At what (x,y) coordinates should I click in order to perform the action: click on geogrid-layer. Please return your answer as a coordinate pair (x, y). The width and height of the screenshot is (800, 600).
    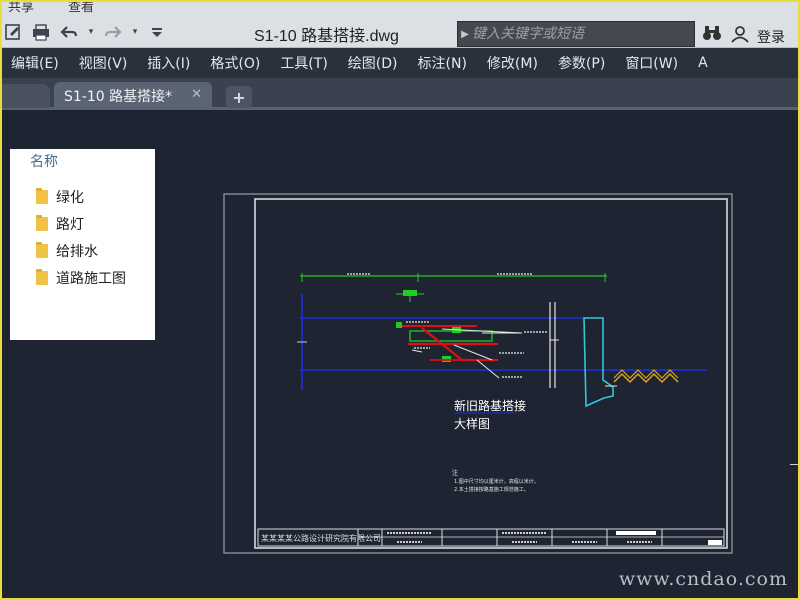
    Looking at the image, I should click on (451, 336).